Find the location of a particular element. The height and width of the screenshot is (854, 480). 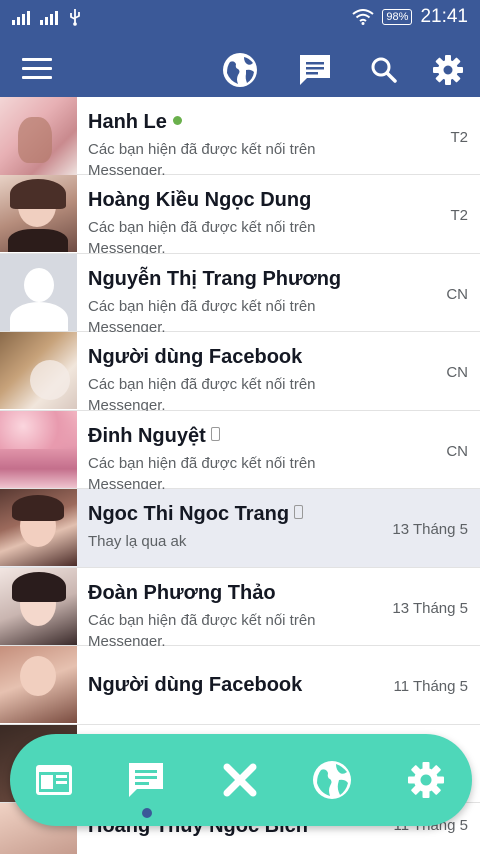

avatar-placeholder is located at coordinates (38, 292).